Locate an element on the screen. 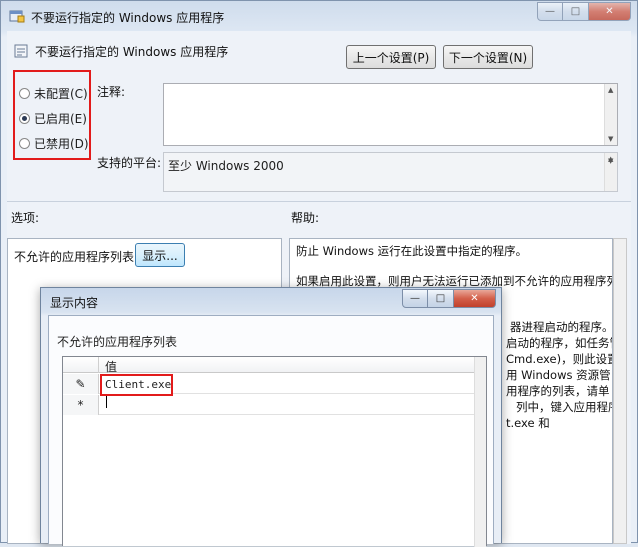 The image size is (638, 547). help-line: Cmd.exe)，则此设置 is located at coordinates (559, 359).